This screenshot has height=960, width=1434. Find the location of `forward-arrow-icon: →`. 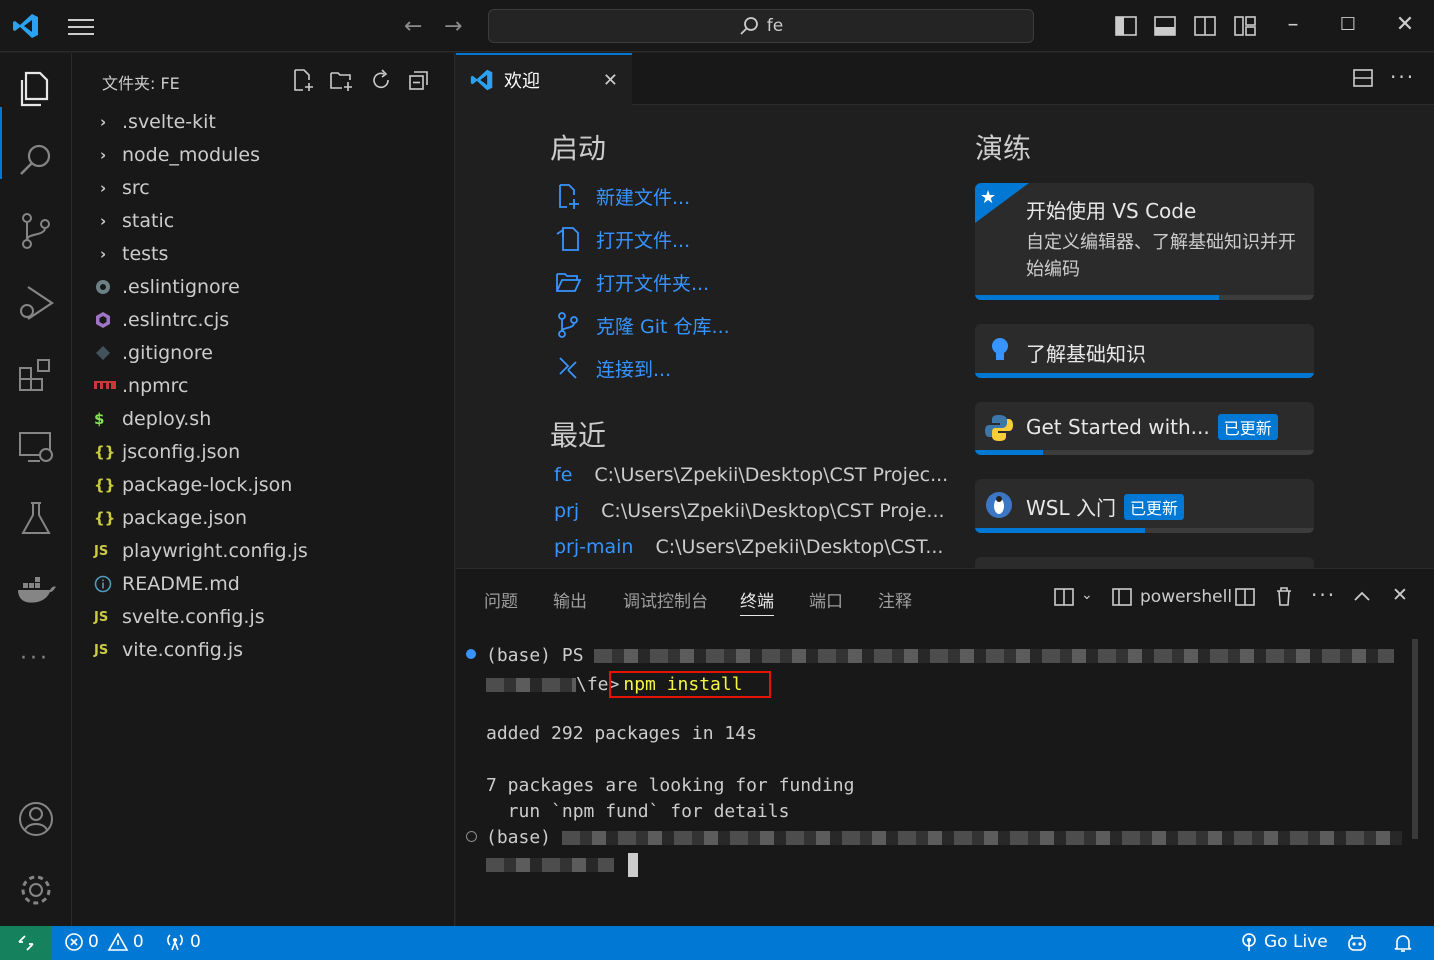

forward-arrow-icon: → is located at coordinates (453, 26).